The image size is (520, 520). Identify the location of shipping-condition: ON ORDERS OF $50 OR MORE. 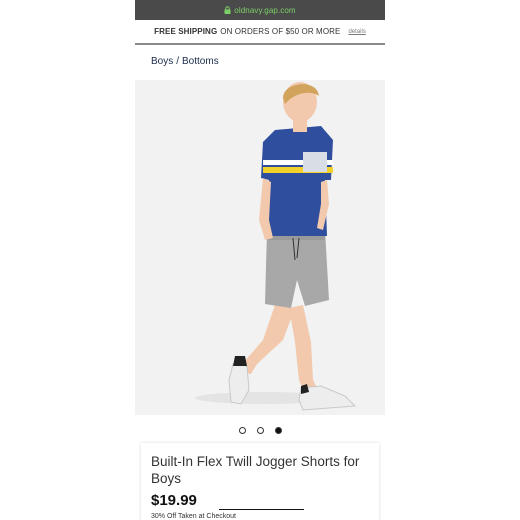
(280, 31).